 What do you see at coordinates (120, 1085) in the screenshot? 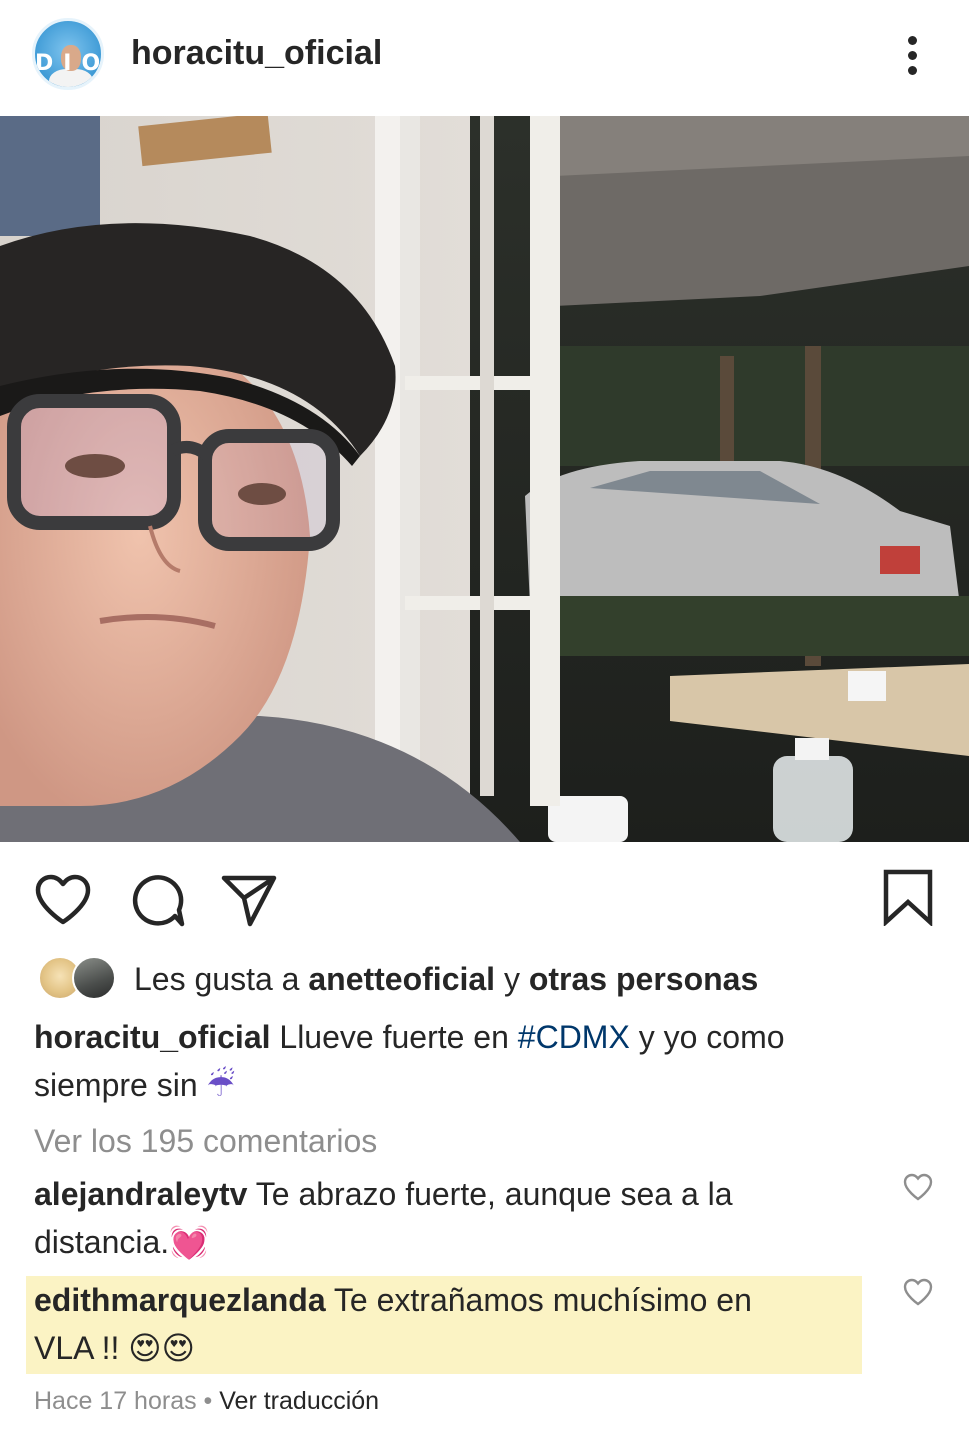
I see `caption-text-line2: siempre sin` at bounding box center [120, 1085].